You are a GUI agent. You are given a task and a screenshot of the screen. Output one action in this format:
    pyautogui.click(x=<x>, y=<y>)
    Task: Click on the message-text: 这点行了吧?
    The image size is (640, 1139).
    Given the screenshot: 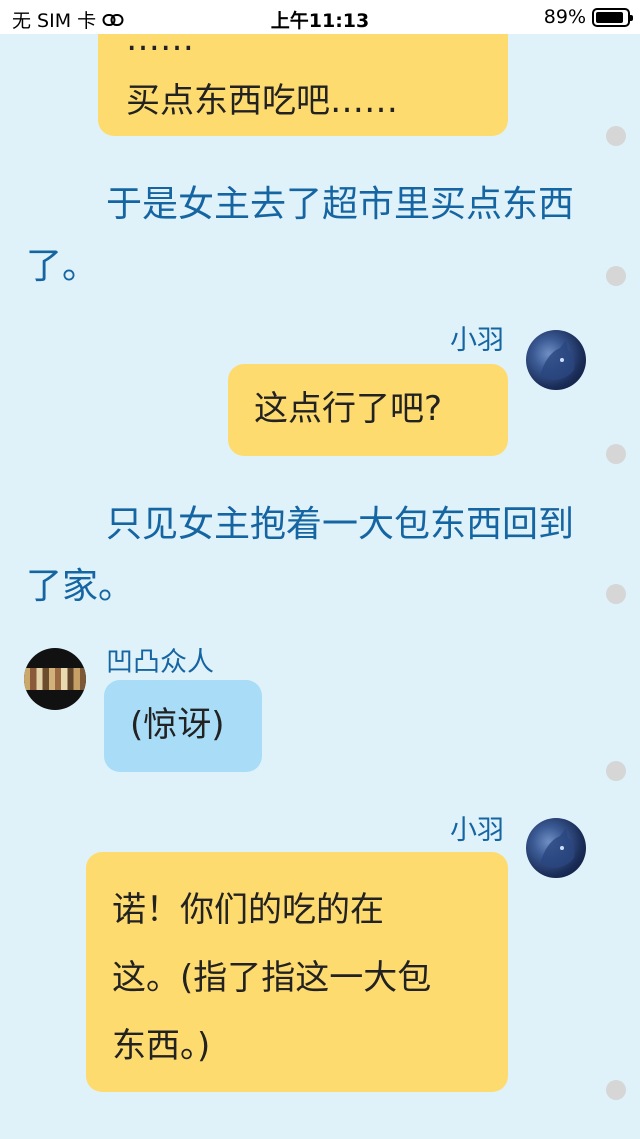 What is the action you would take?
    pyautogui.click(x=348, y=409)
    